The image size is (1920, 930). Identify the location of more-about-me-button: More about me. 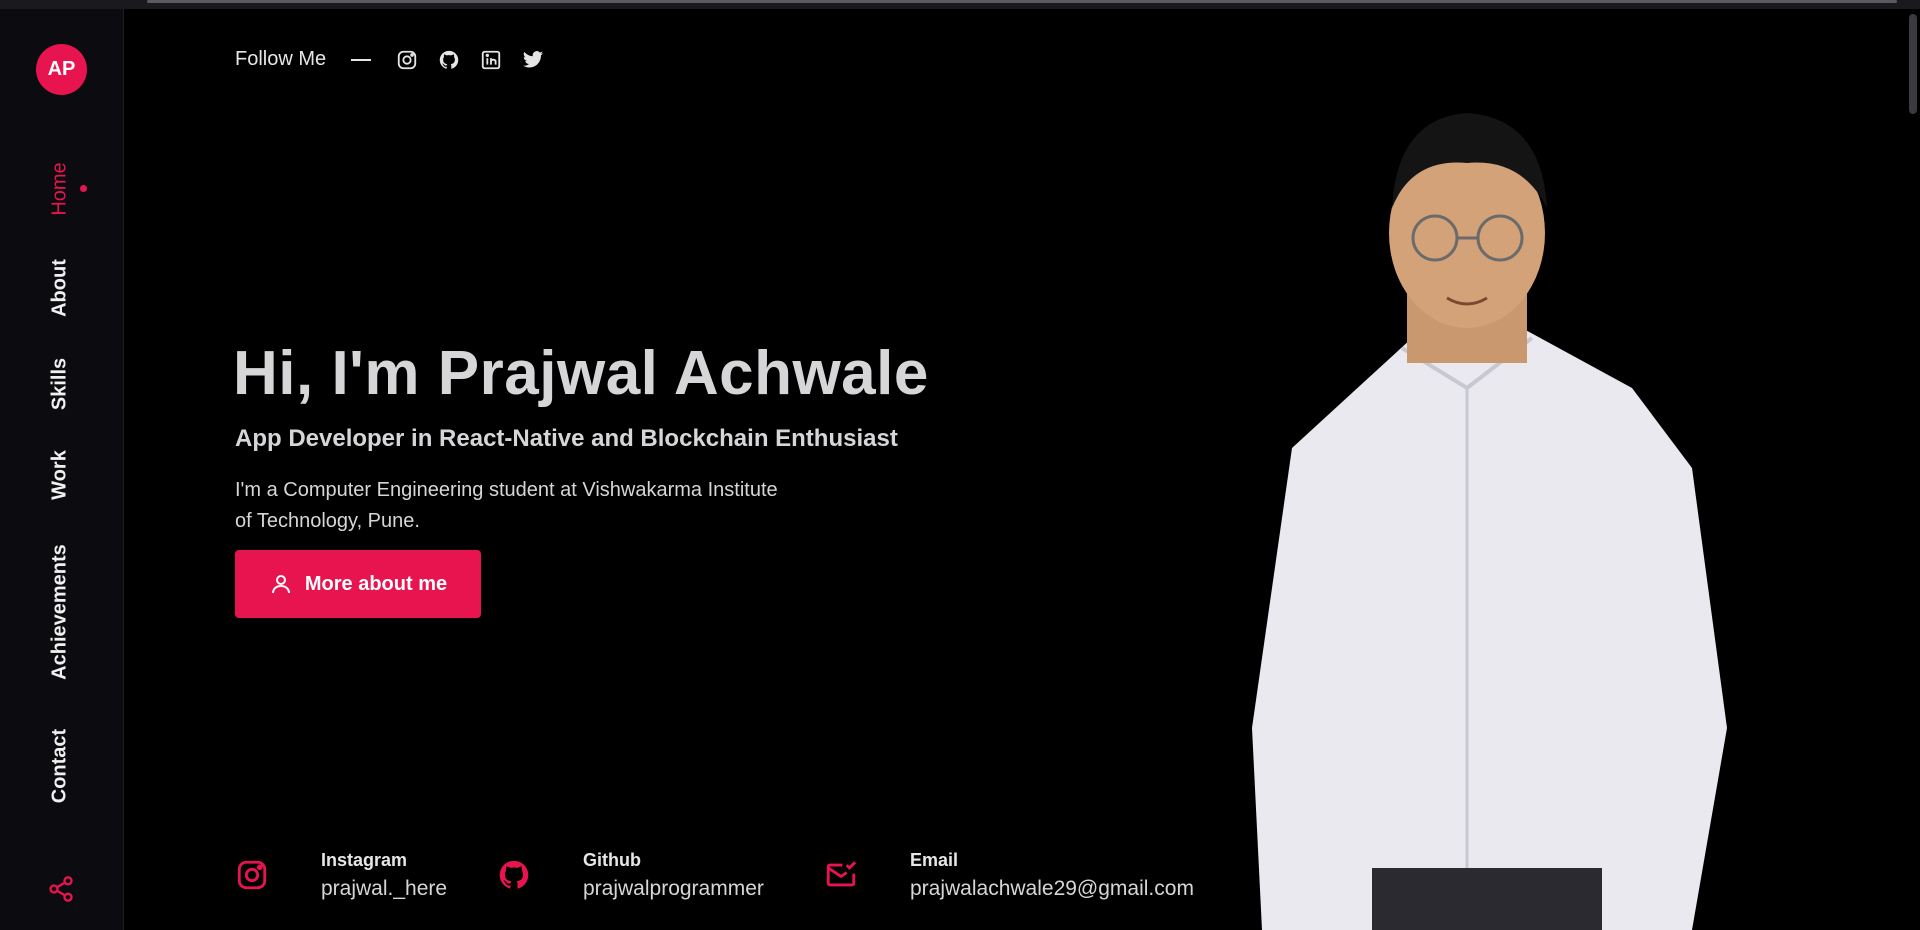
(358, 584).